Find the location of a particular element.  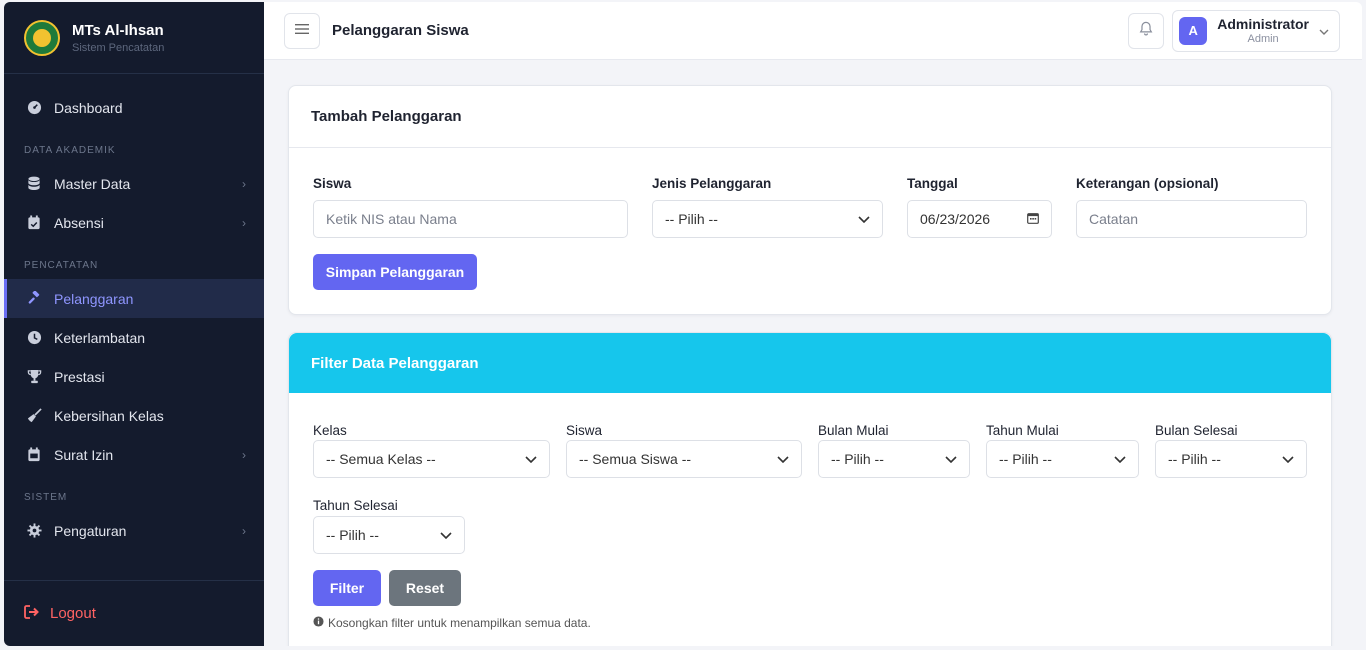

sidebar-item-label: Absensi is located at coordinates (79, 222).